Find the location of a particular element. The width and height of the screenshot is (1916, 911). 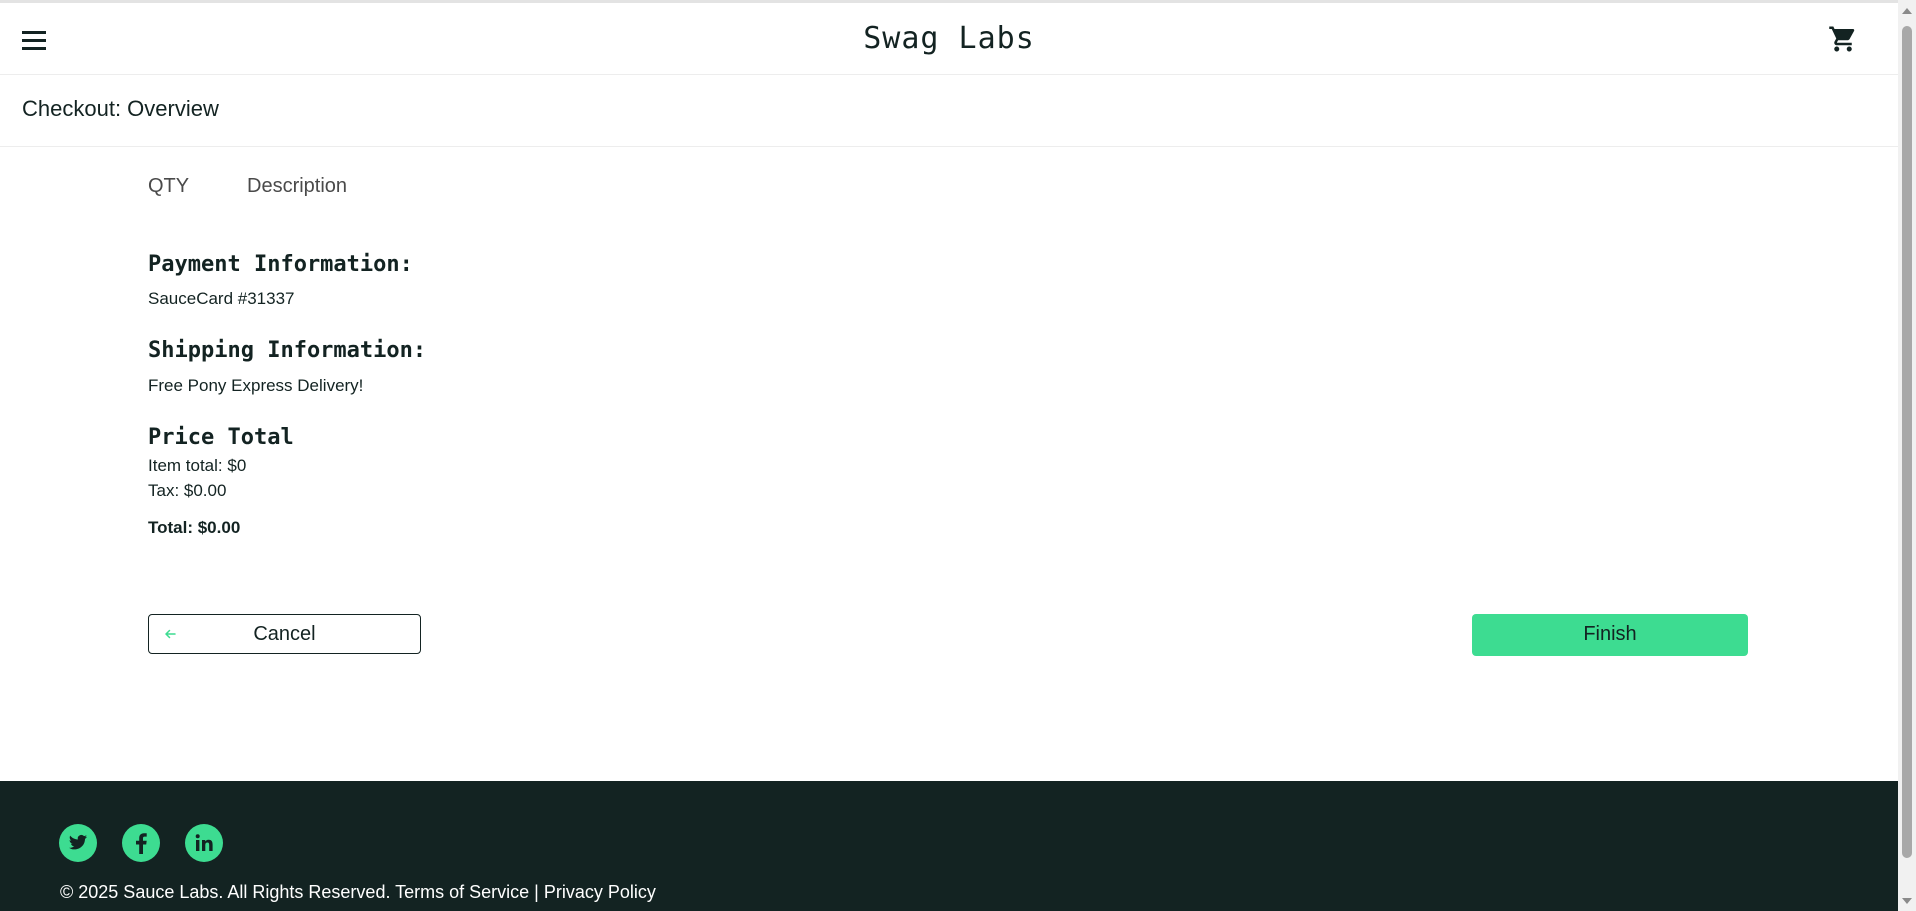

page-title: Checkout: Overview is located at coordinates (120, 108).